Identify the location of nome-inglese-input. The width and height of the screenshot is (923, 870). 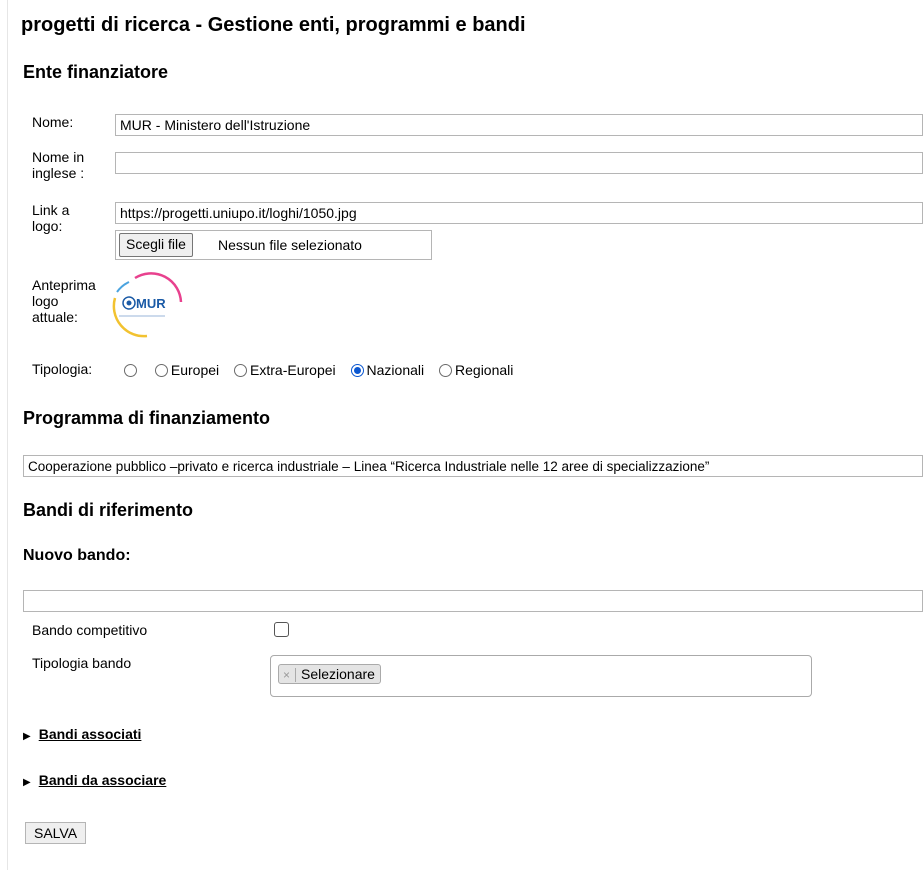
(519, 163).